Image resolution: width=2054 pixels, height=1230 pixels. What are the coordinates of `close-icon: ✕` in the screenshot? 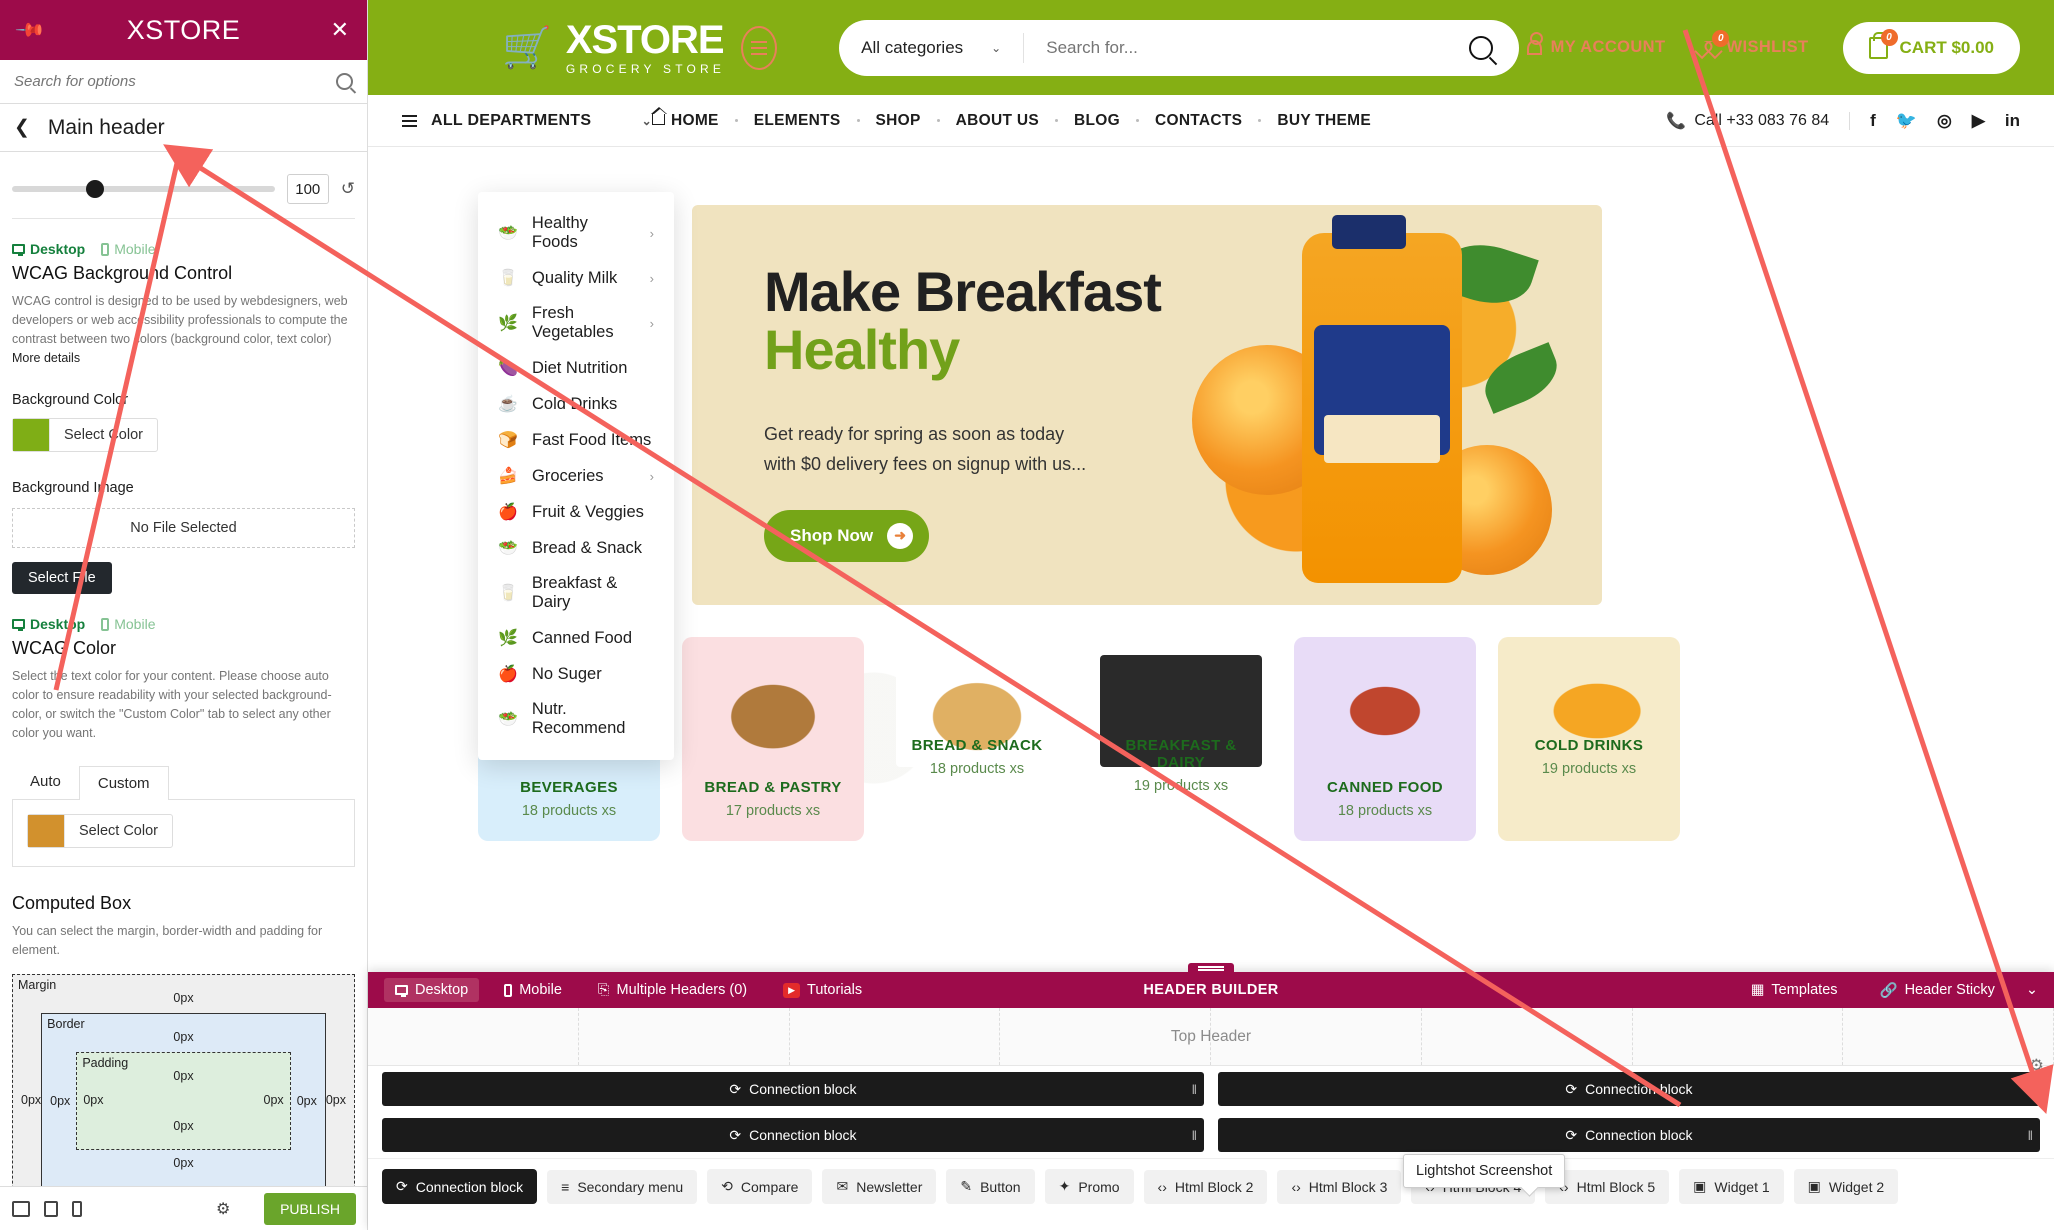 It's located at (340, 30).